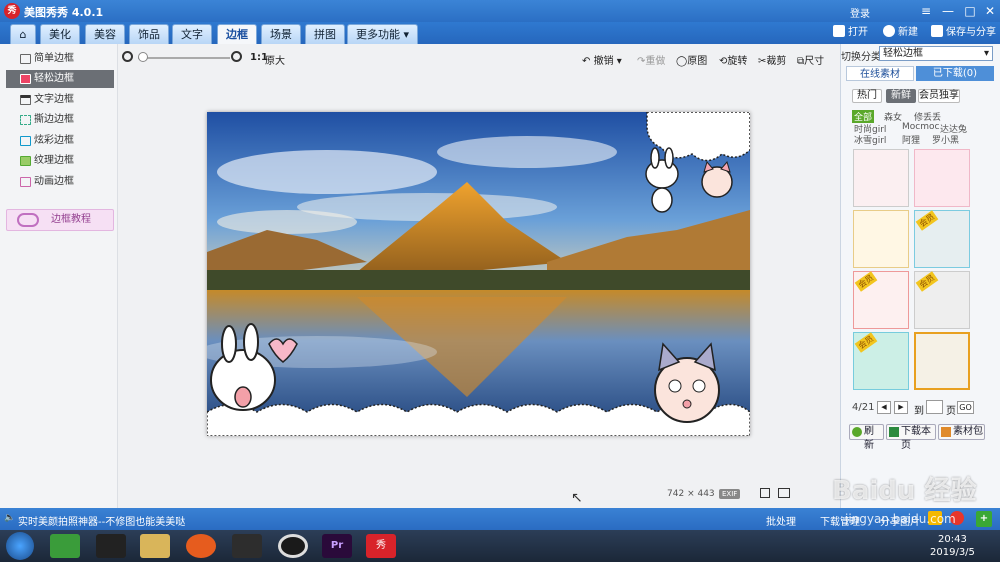 This screenshot has height=562, width=1000. I want to click on download-page-button: 下载本页, so click(911, 437).